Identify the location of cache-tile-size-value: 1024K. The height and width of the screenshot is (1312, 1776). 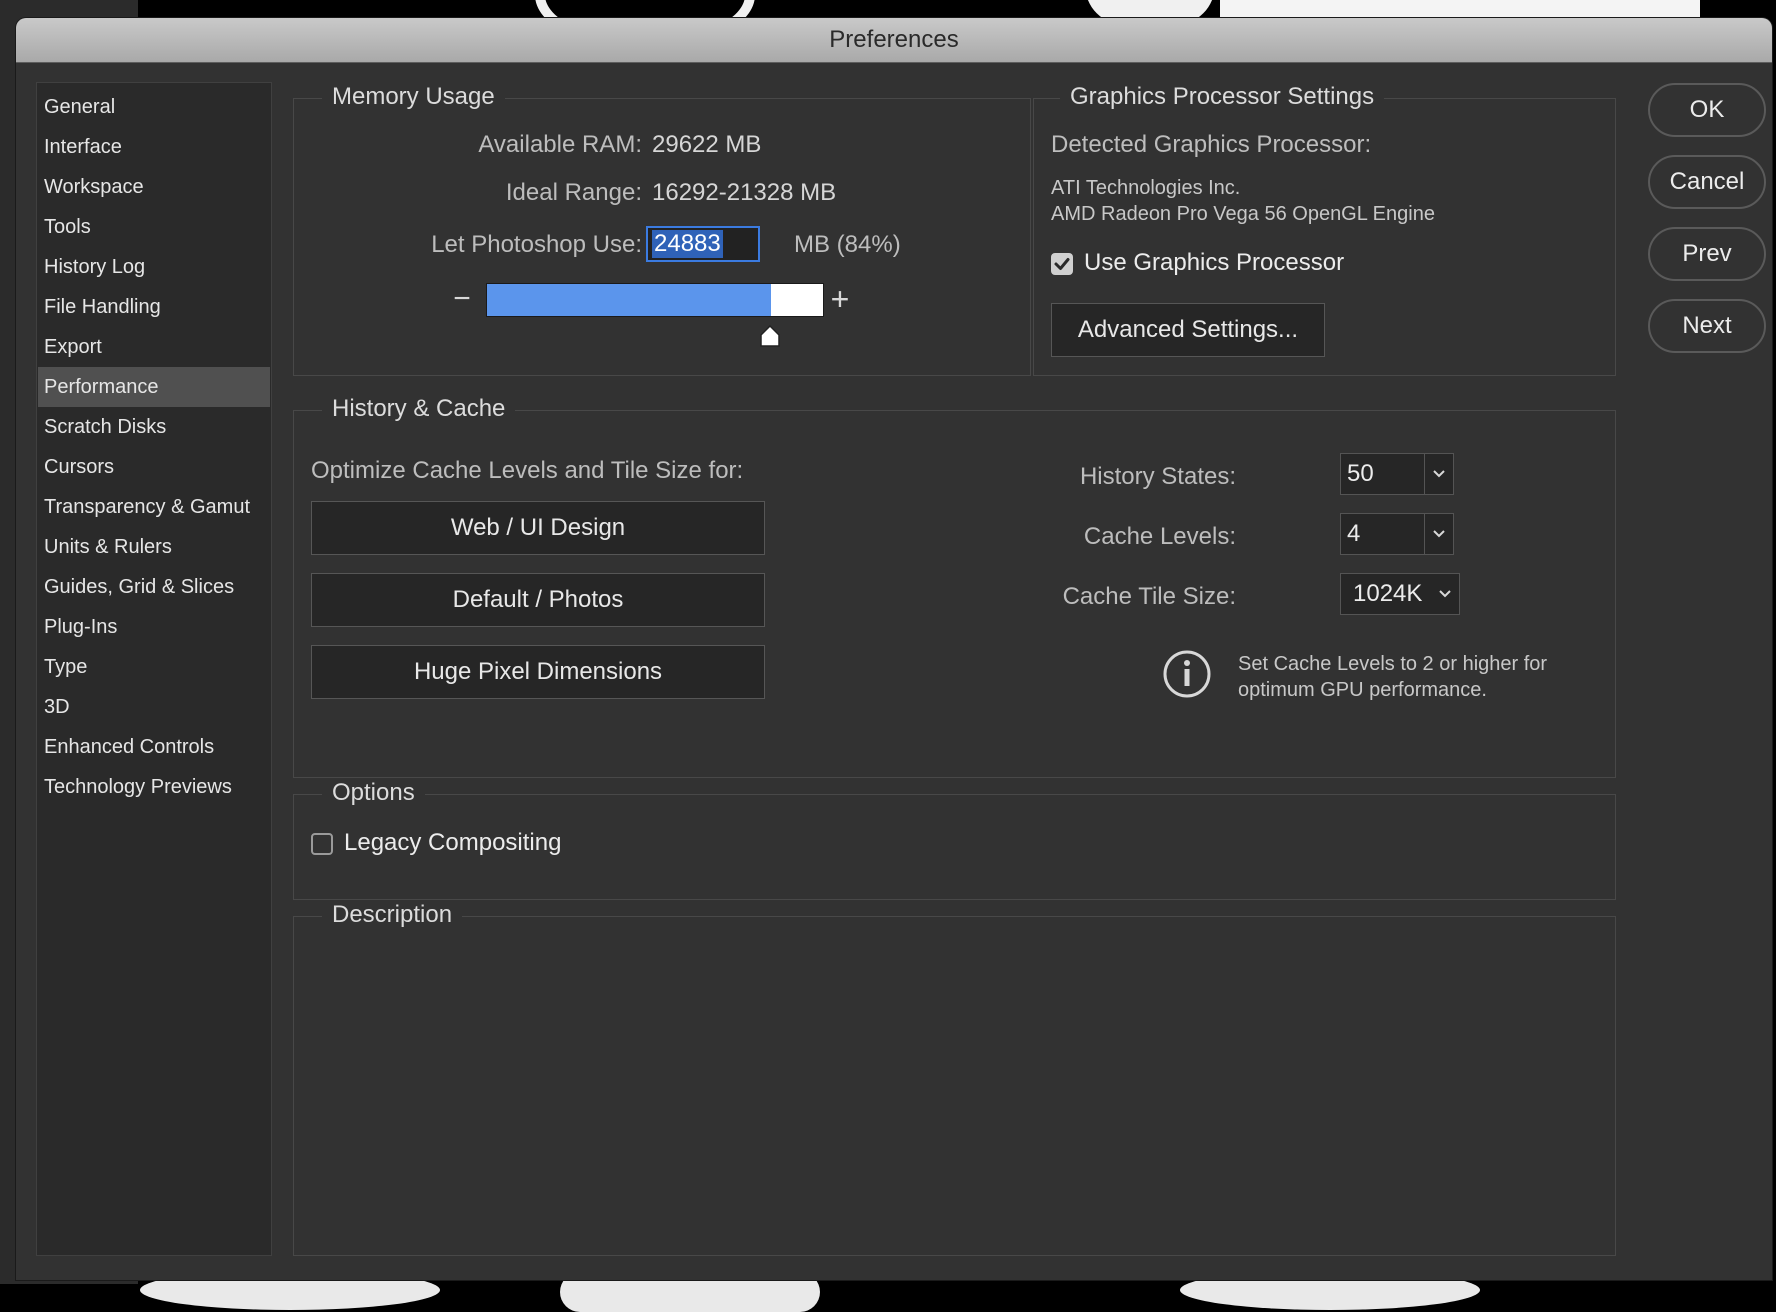
(1388, 593).